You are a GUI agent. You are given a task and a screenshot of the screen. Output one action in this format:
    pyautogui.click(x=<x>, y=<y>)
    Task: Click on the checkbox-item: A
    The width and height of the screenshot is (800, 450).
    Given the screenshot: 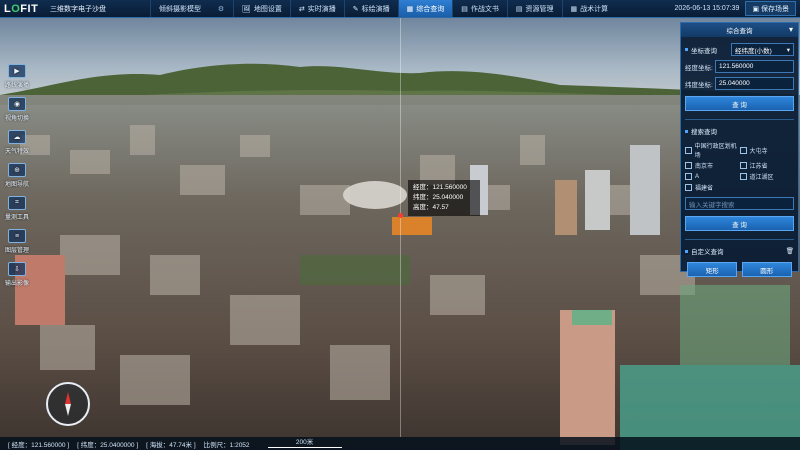 What is the action you would take?
    pyautogui.click(x=712, y=176)
    